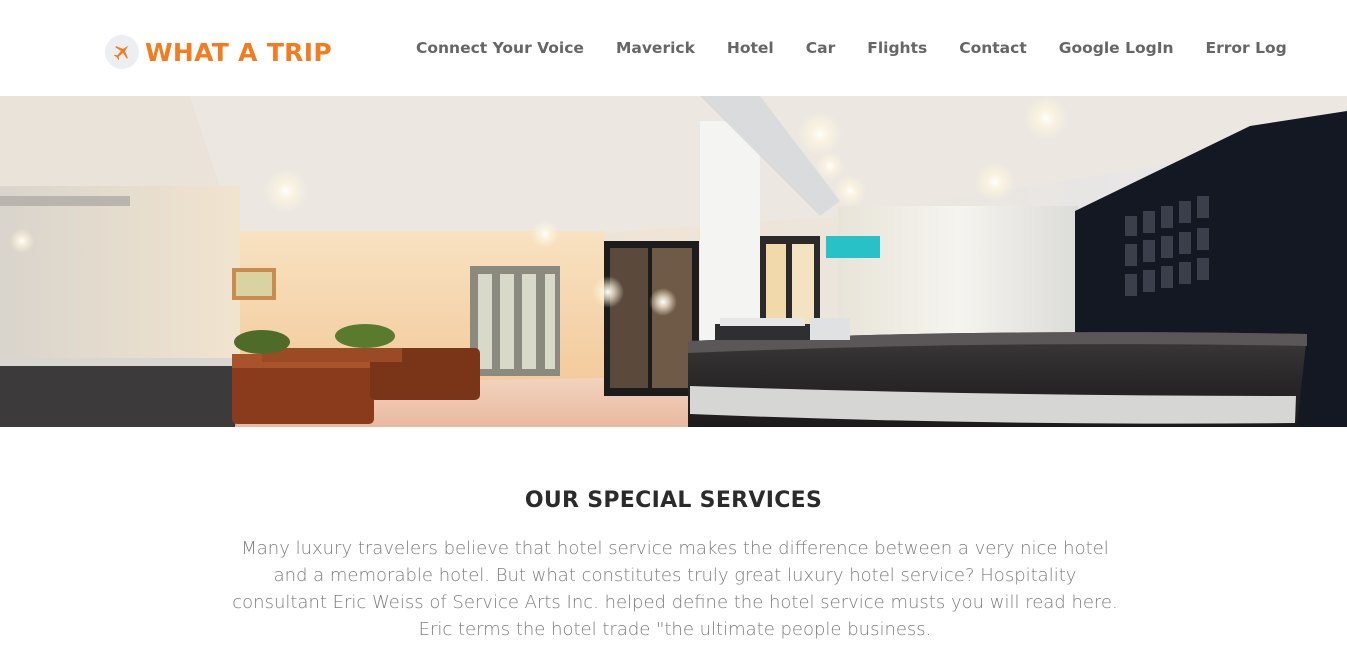 This screenshot has height=654, width=1347. What do you see at coordinates (897, 48) in the screenshot?
I see `nav-item-flights: Flights` at bounding box center [897, 48].